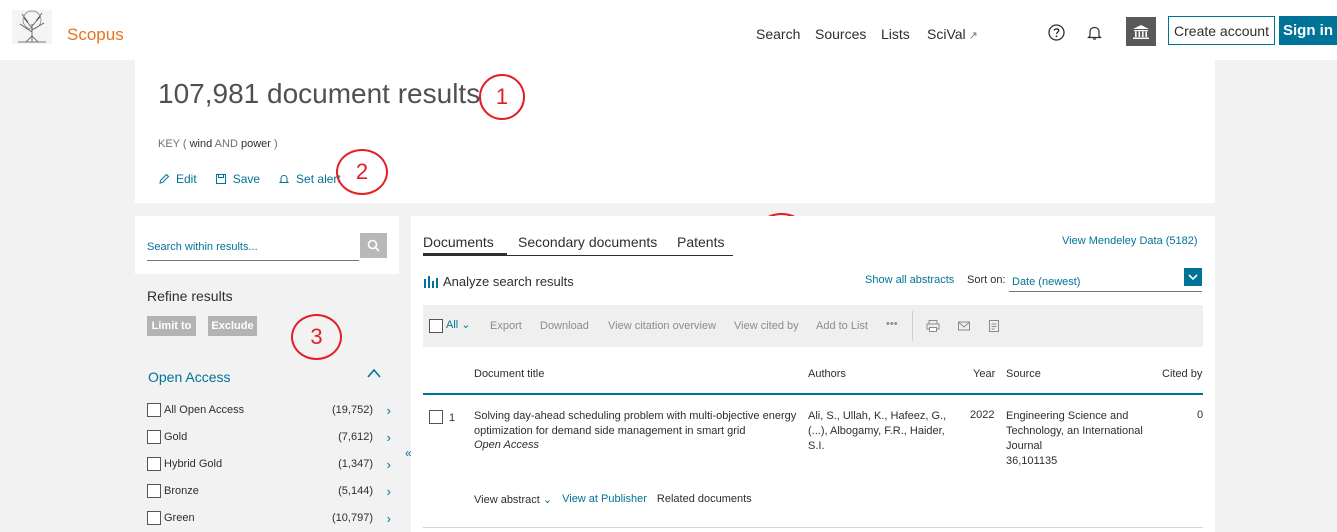 The image size is (1337, 532). What do you see at coordinates (1094, 32) in the screenshot?
I see `notification-bell-icon` at bounding box center [1094, 32].